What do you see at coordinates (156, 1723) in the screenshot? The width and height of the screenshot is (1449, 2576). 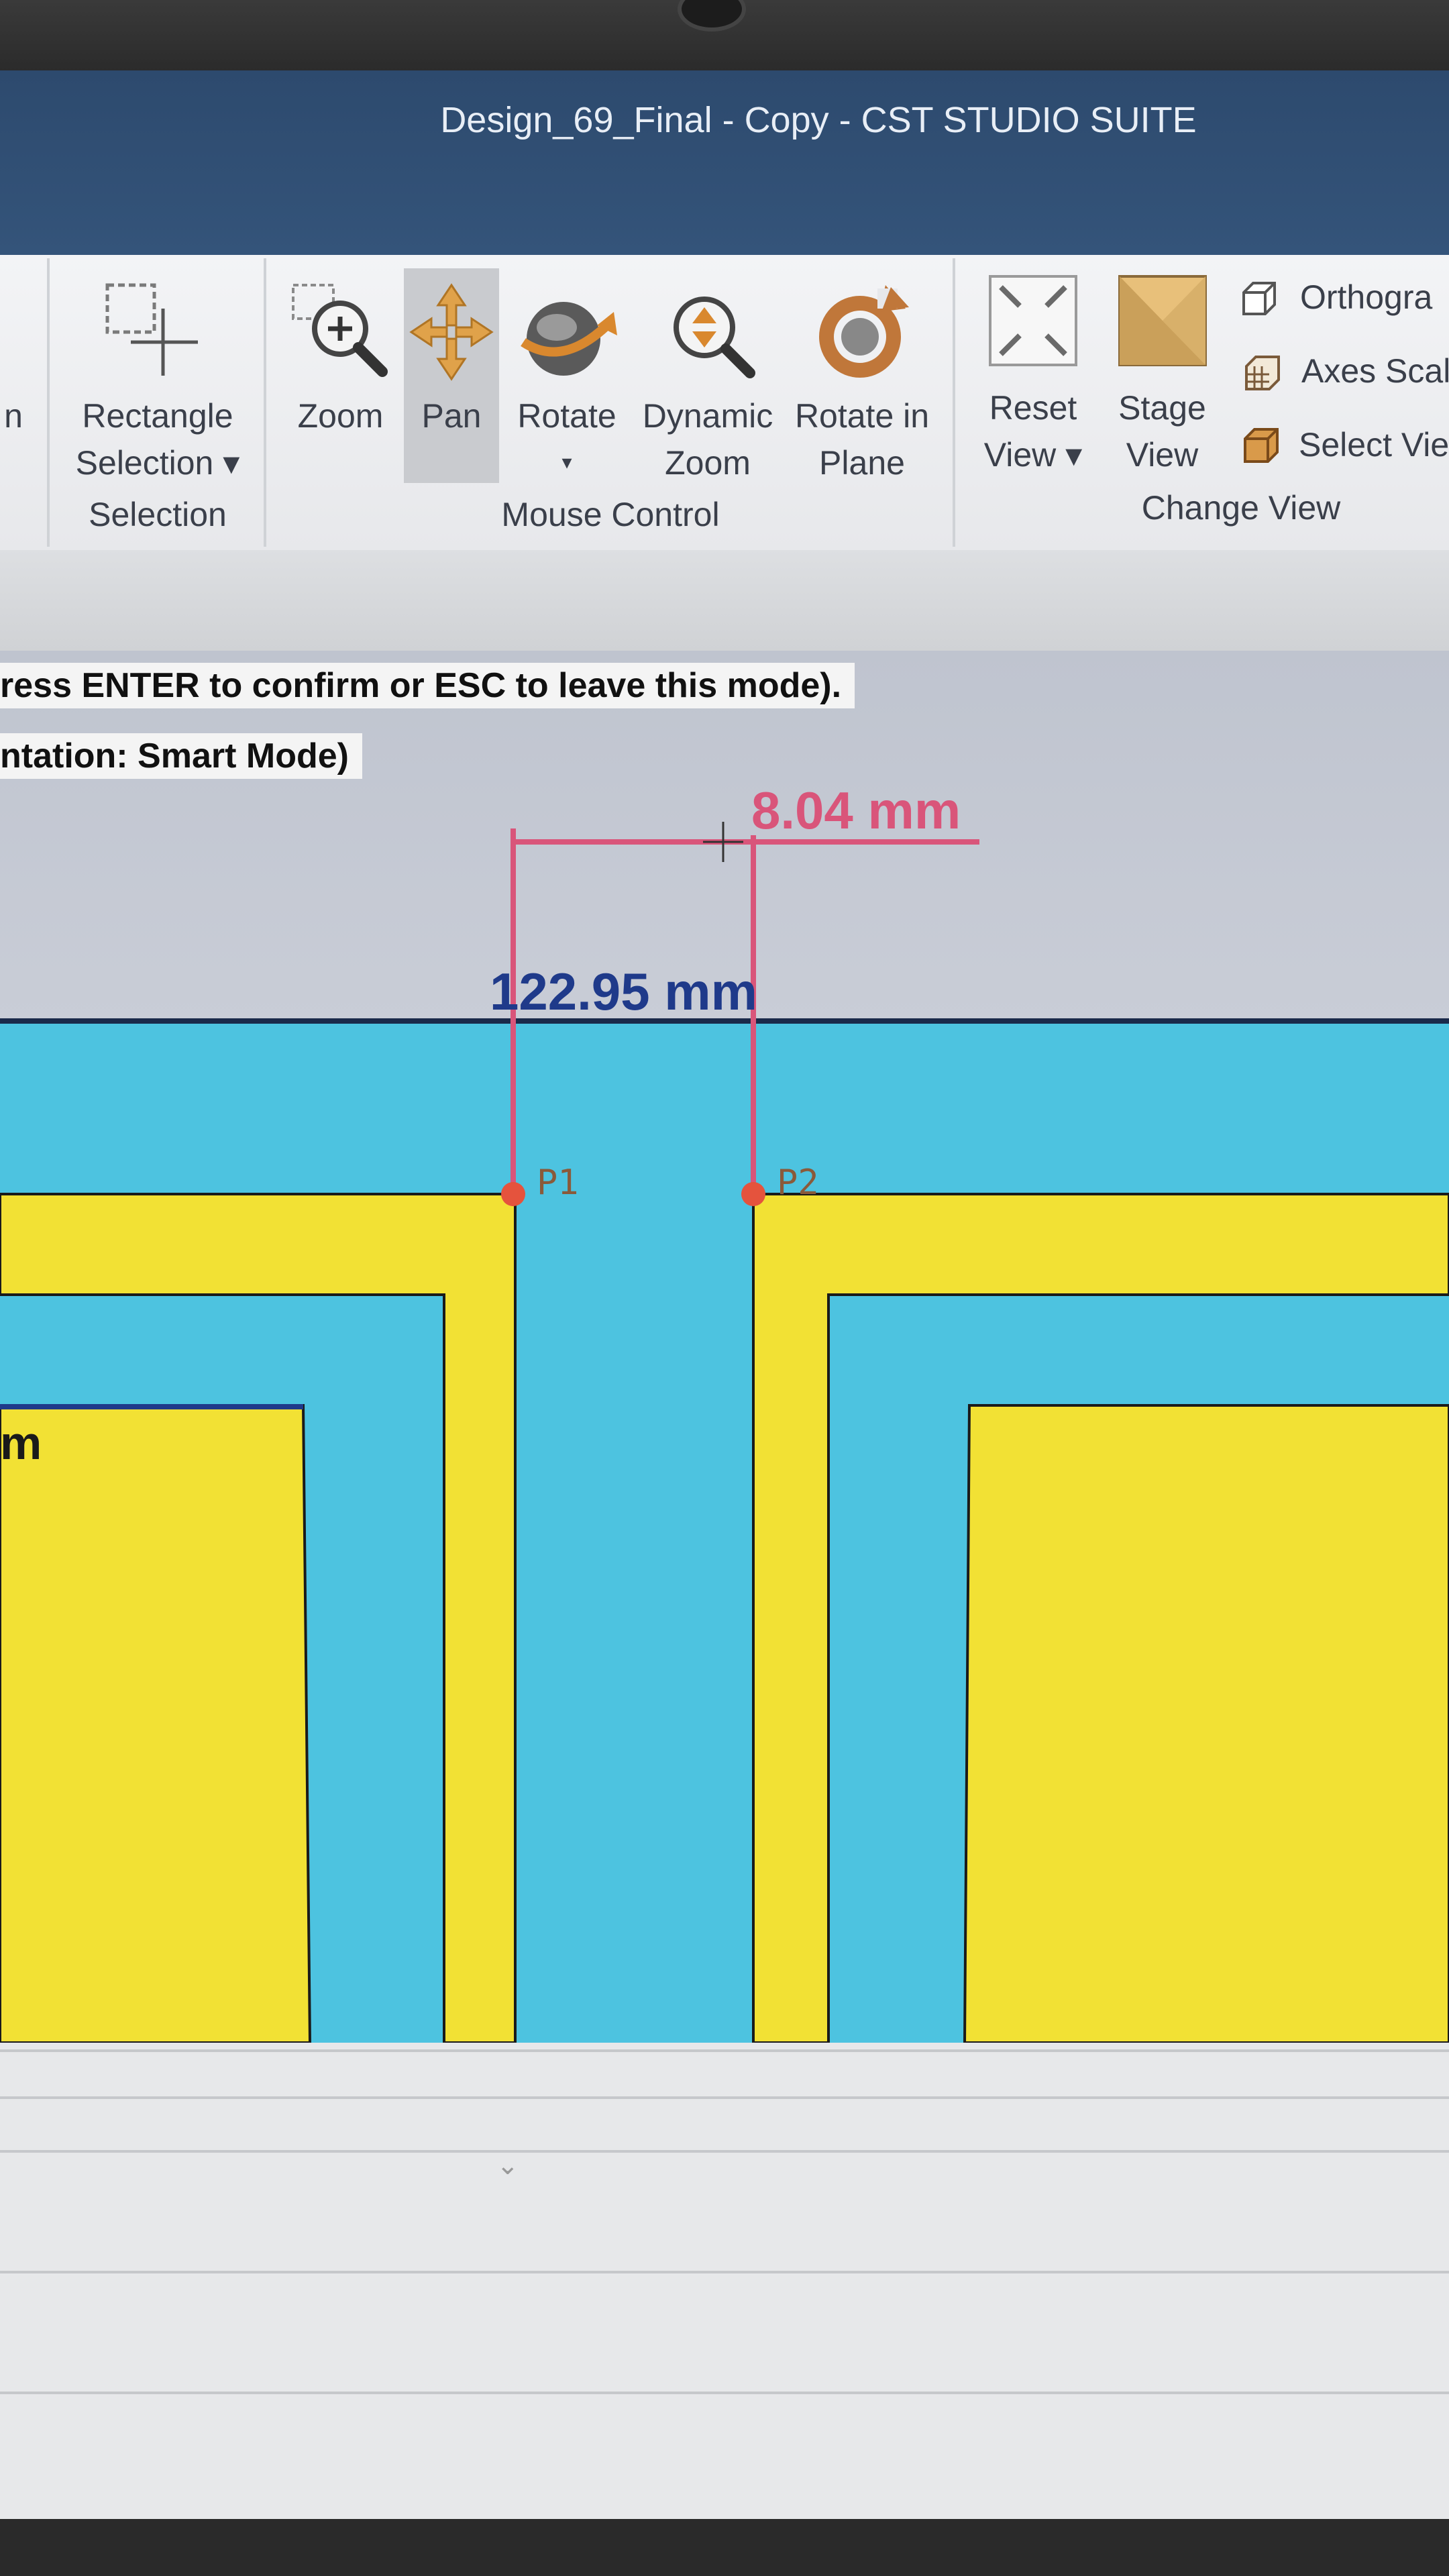 I see `left-copper-patch` at bounding box center [156, 1723].